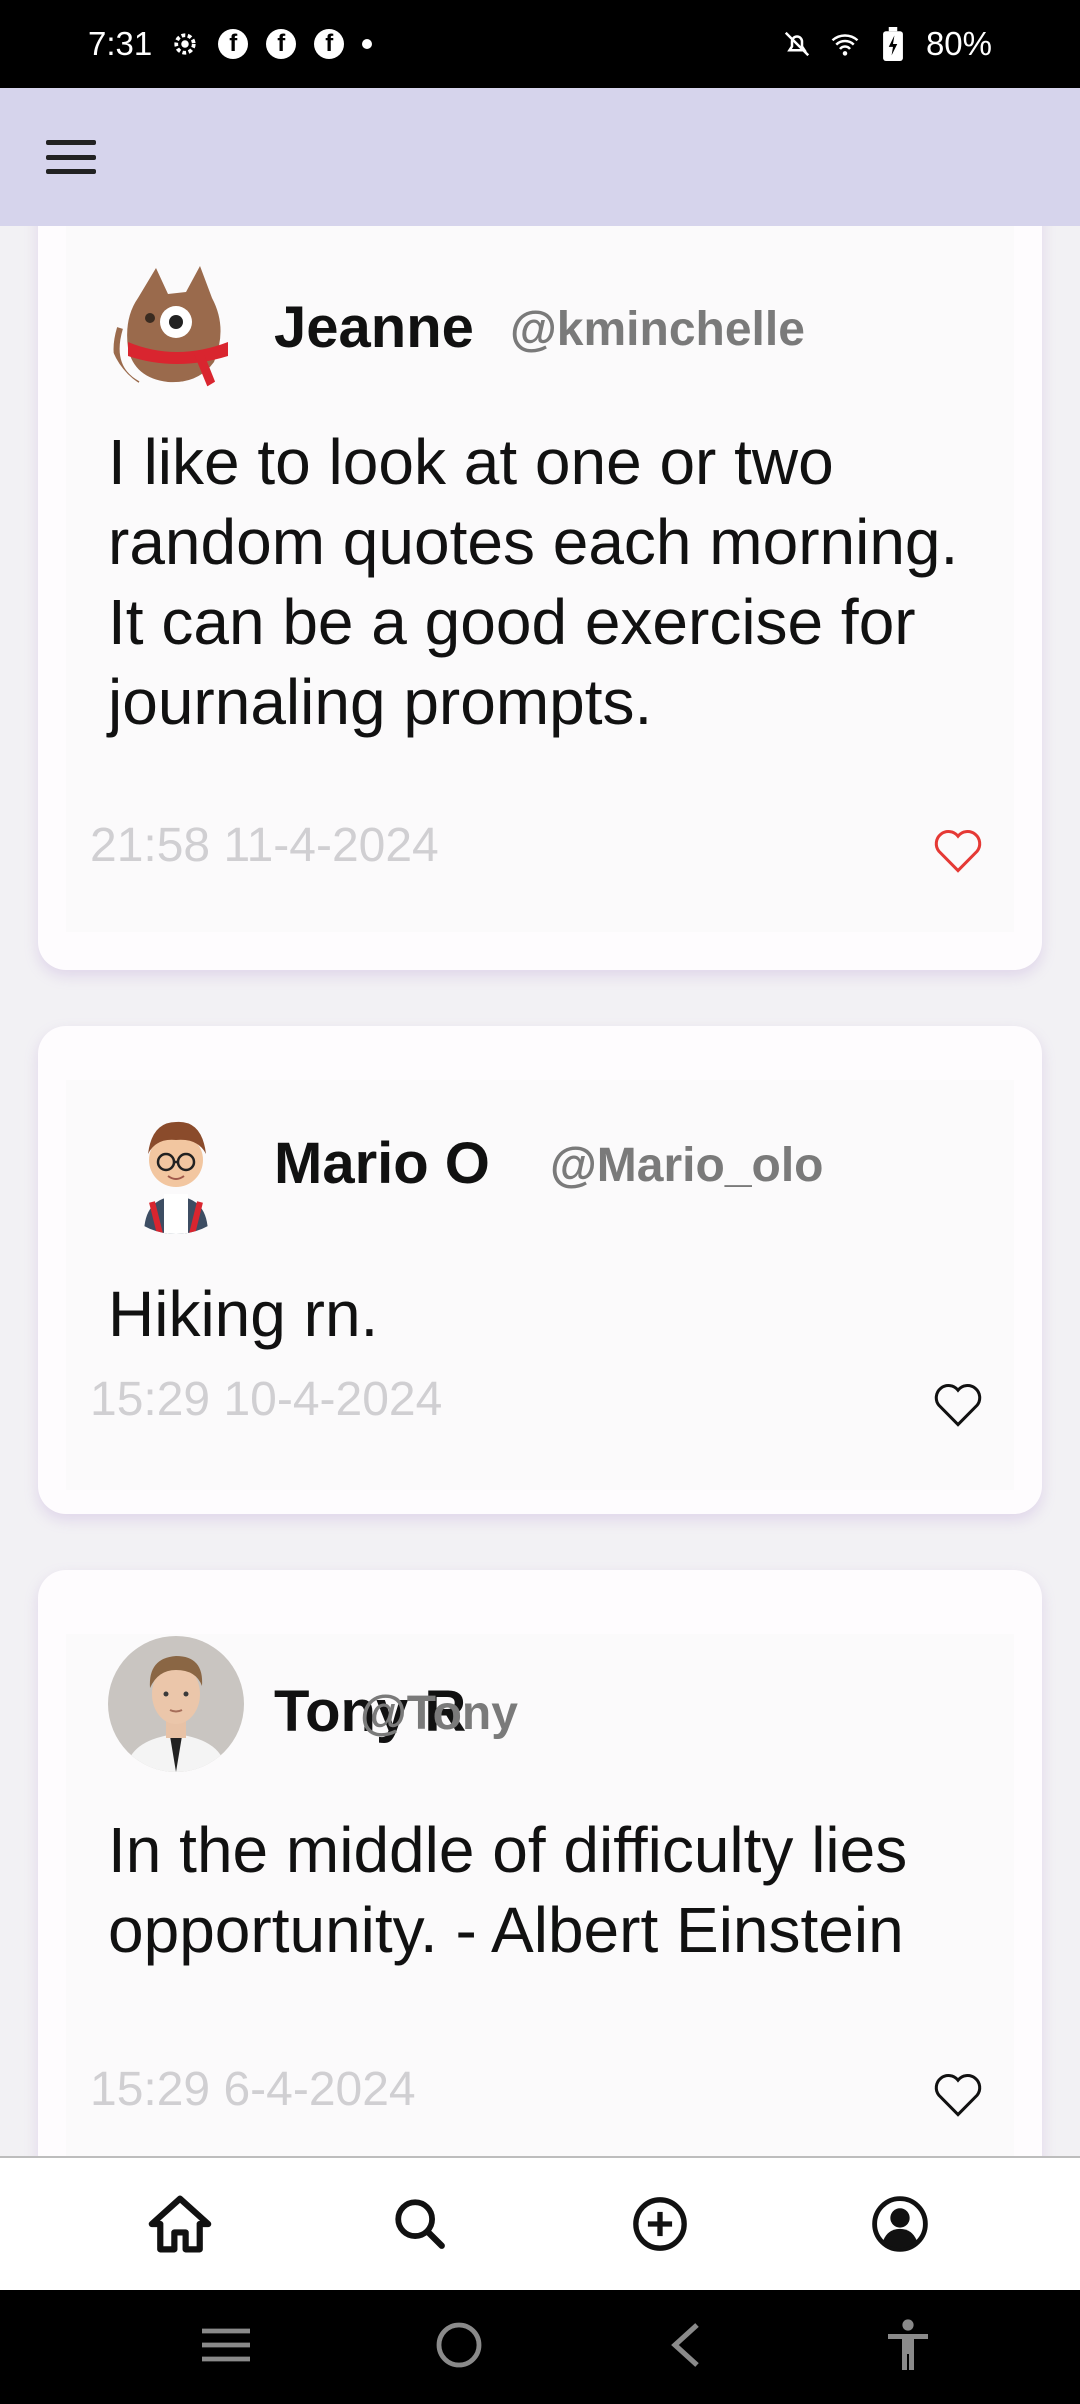 This screenshot has height=2404, width=1080. What do you see at coordinates (893, 44) in the screenshot?
I see `battery-charging-icon` at bounding box center [893, 44].